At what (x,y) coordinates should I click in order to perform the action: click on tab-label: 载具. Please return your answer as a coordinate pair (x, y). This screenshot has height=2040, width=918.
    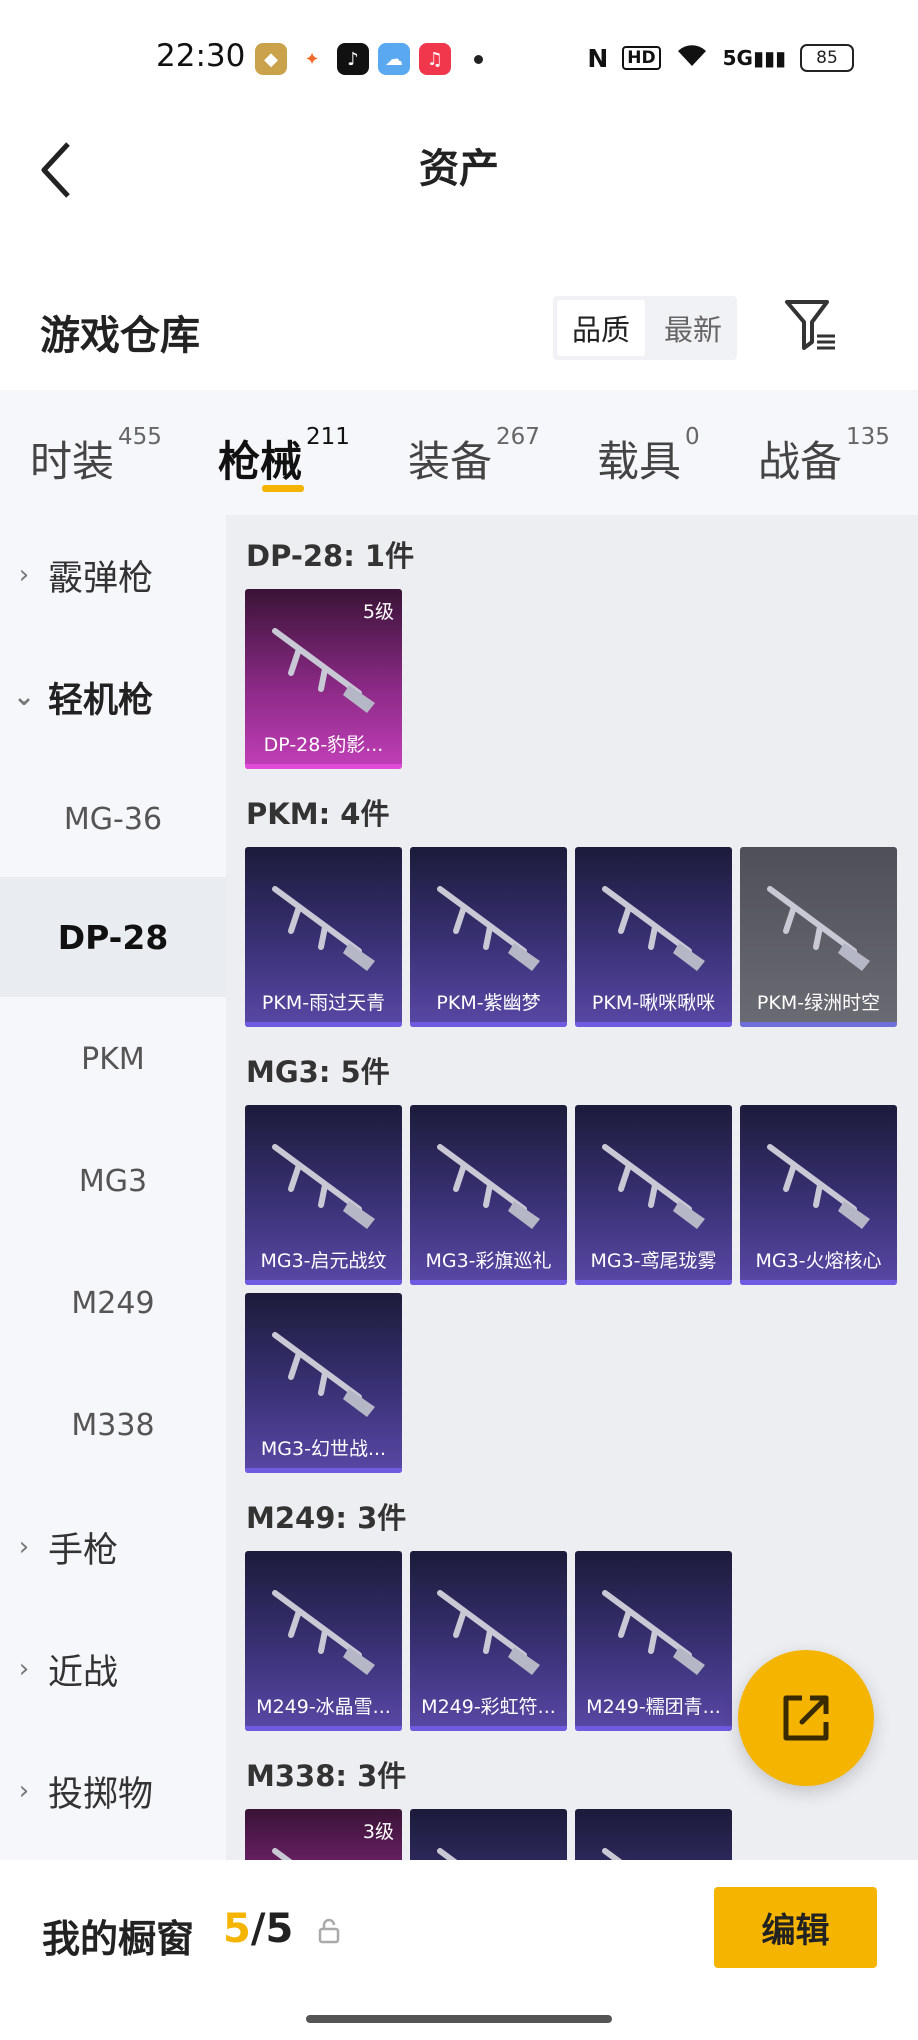
    Looking at the image, I should click on (639, 461).